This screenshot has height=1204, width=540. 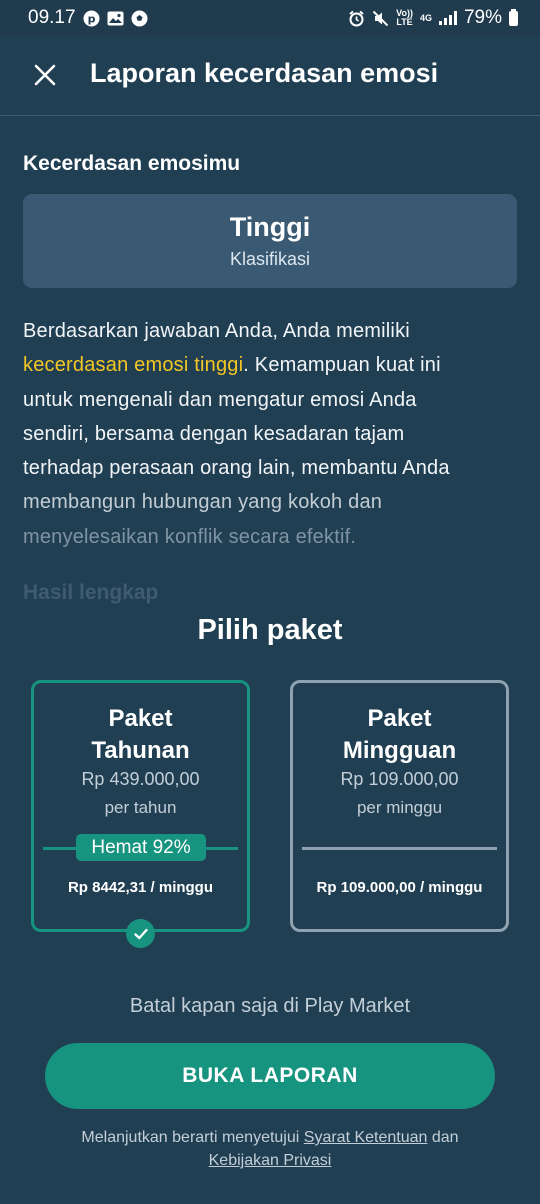 I want to click on selected-check-icon, so click(x=140, y=933).